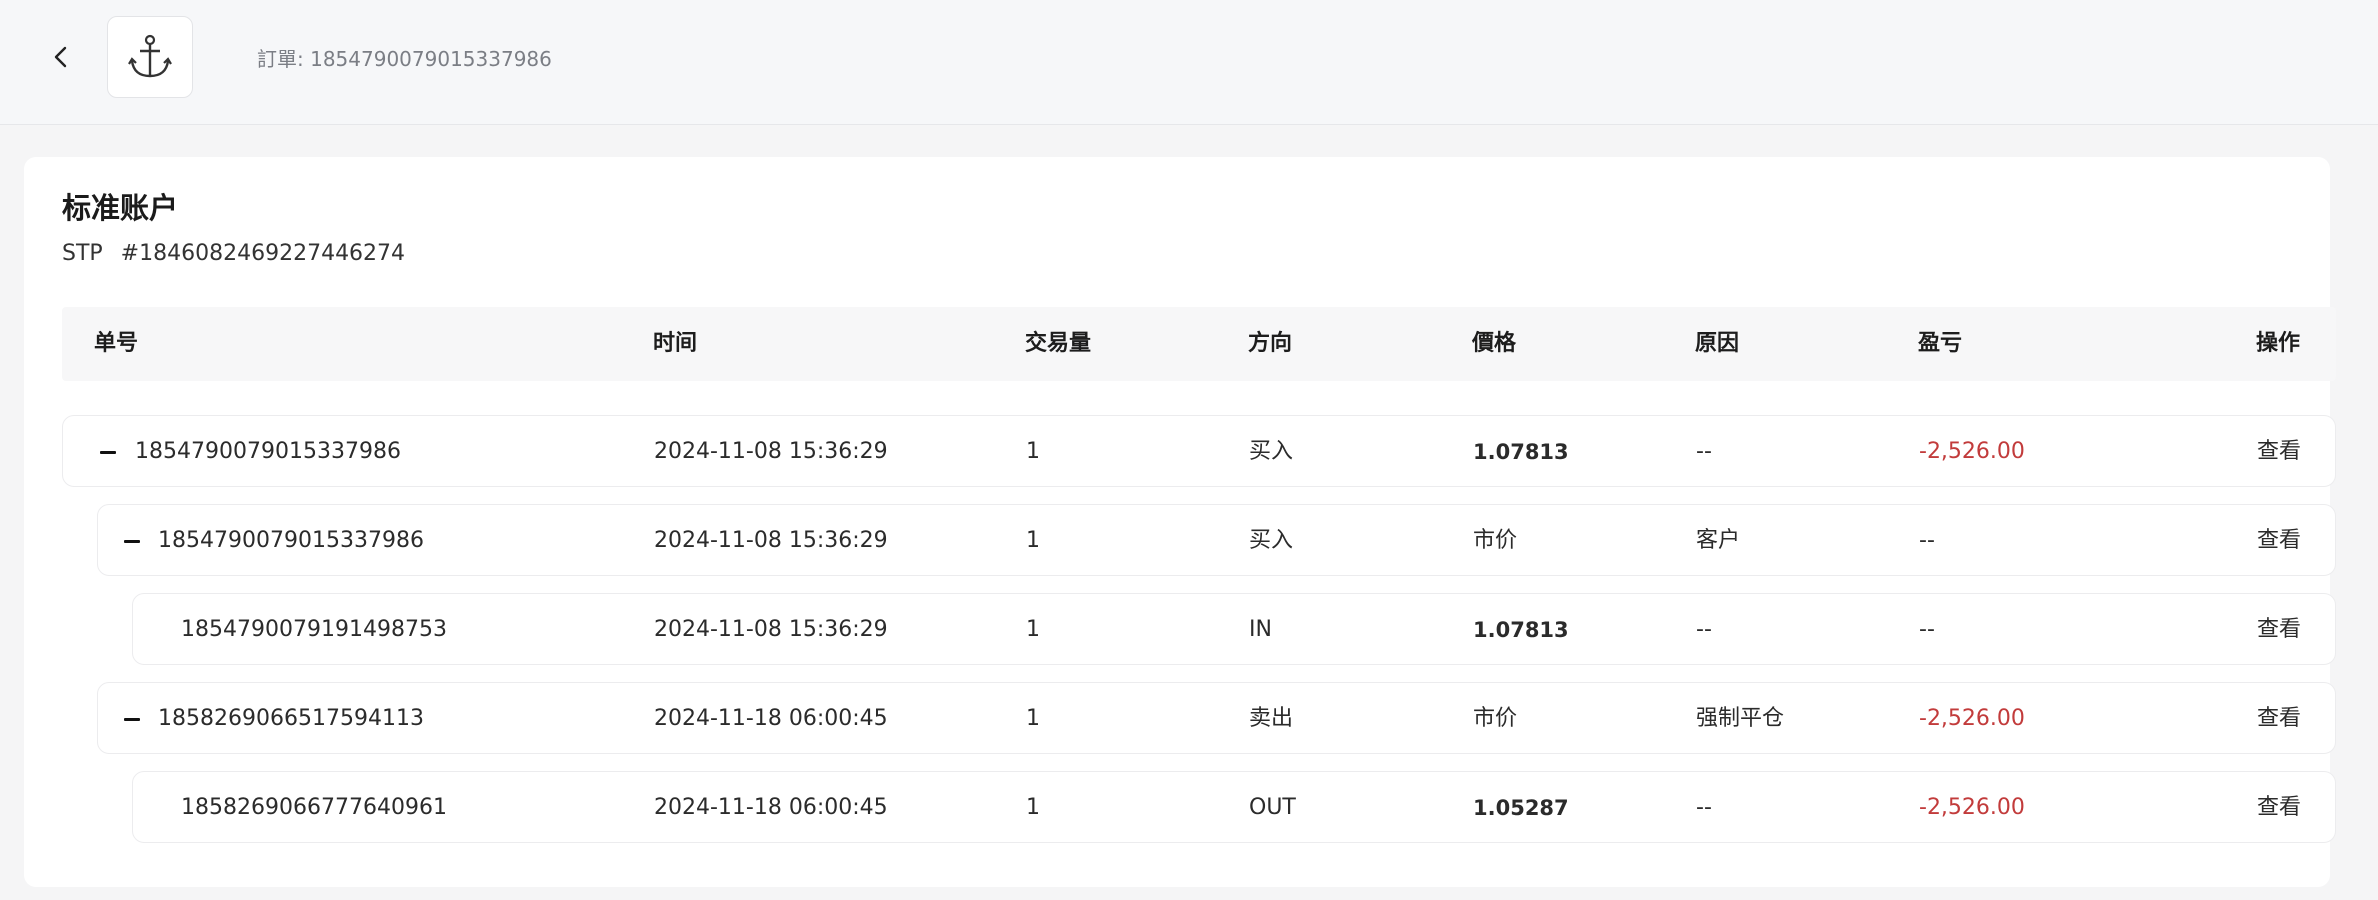 This screenshot has width=2378, height=900. Describe the element at coordinates (1271, 718) in the screenshot. I see `row-direction: 卖出` at that location.